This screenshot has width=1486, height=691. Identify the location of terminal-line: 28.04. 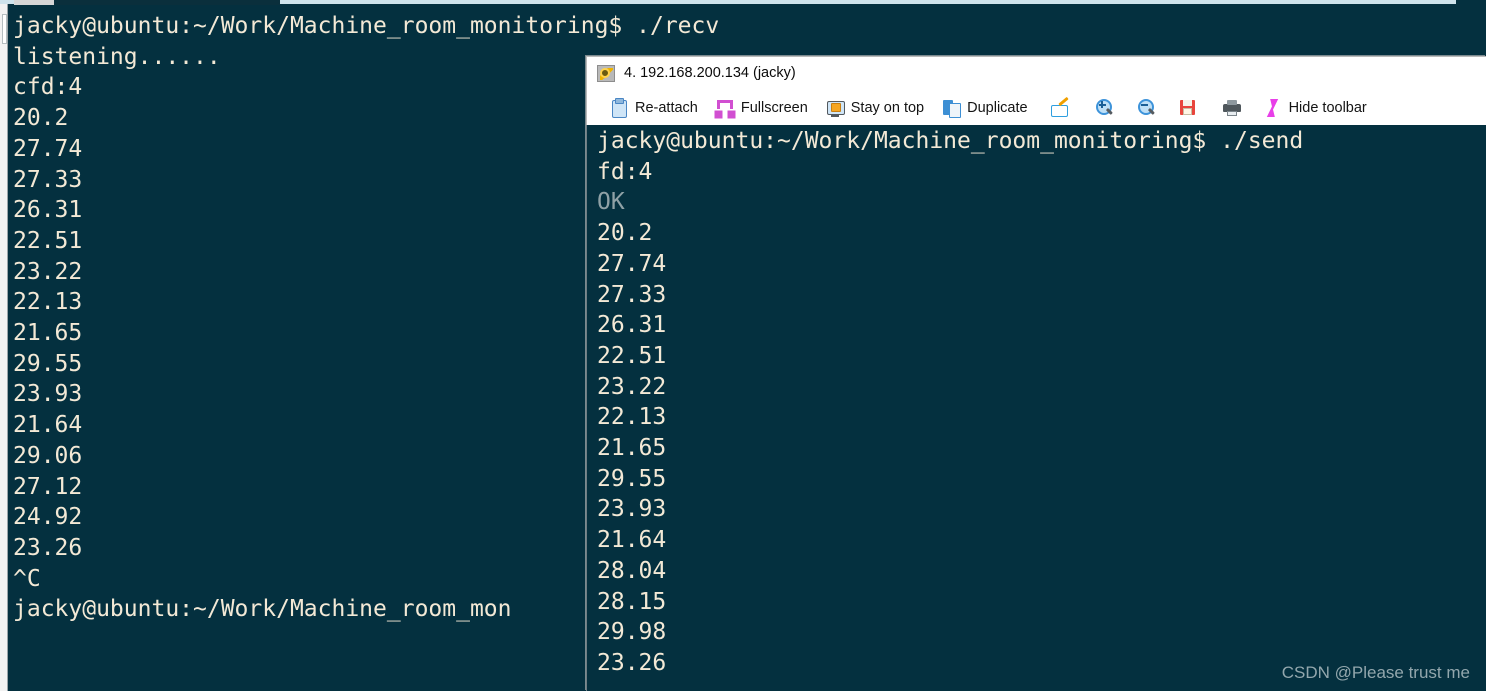
(632, 570).